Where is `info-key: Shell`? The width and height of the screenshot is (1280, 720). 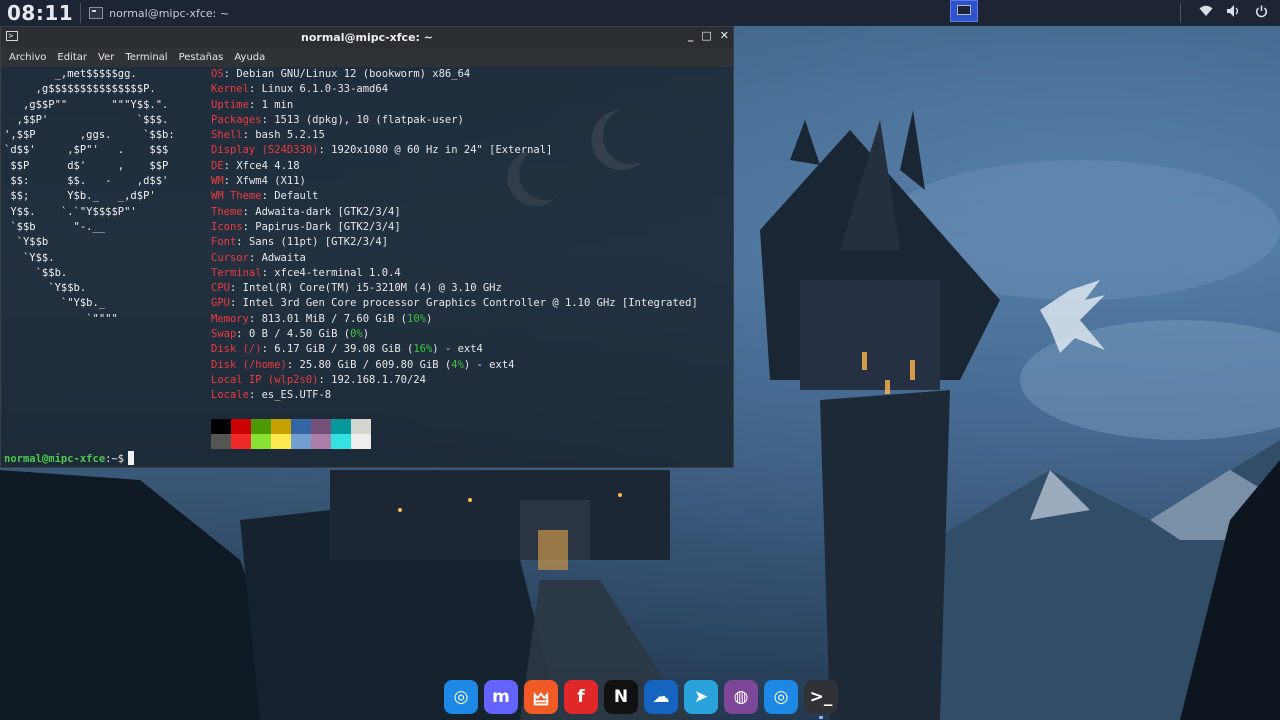
info-key: Shell is located at coordinates (227, 135).